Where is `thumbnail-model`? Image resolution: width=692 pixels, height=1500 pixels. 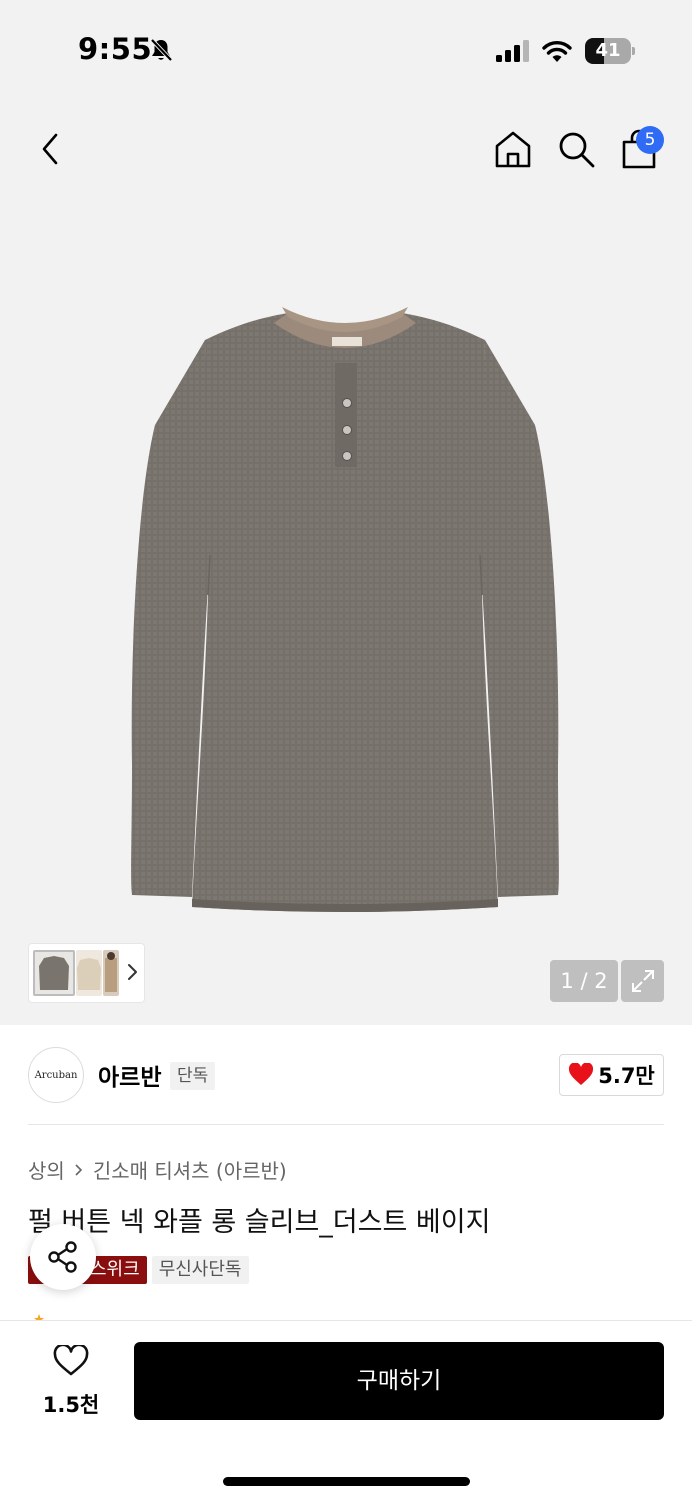
thumbnail-model is located at coordinates (111, 973).